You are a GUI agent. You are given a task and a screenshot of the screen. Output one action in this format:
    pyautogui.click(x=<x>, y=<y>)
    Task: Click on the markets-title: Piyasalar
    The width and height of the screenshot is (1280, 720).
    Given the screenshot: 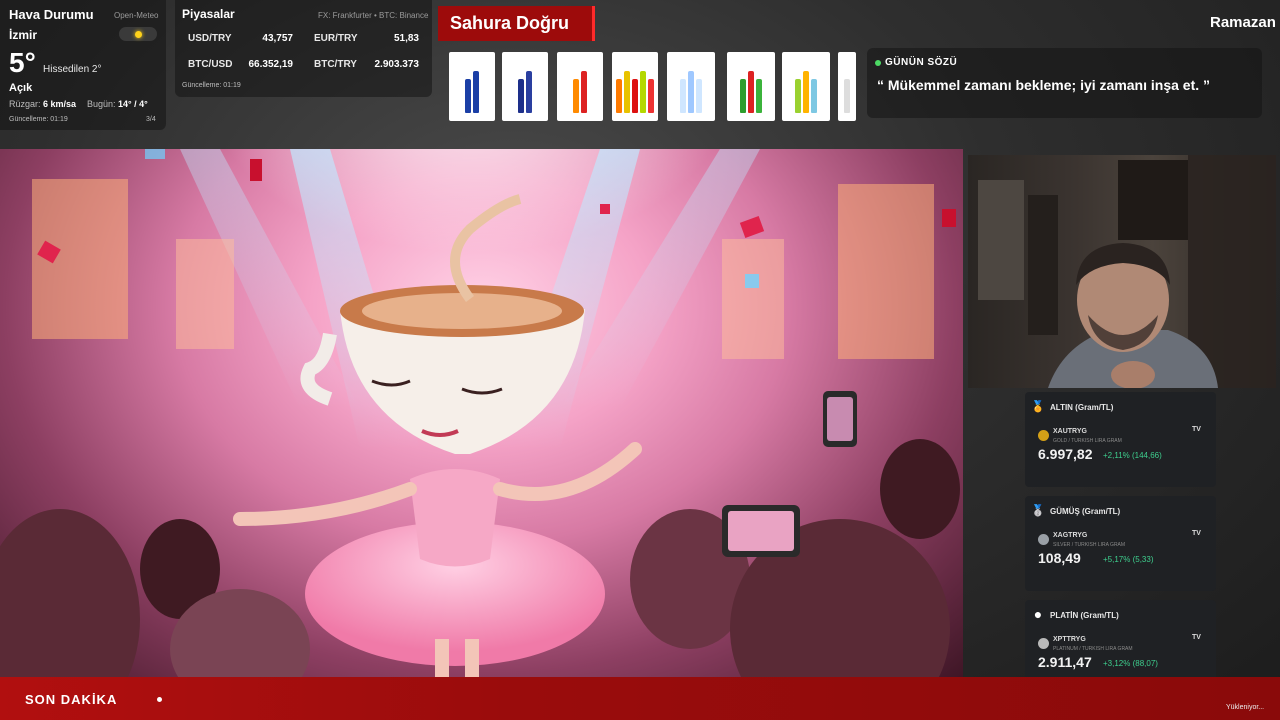 What is the action you would take?
    pyautogui.click(x=208, y=14)
    